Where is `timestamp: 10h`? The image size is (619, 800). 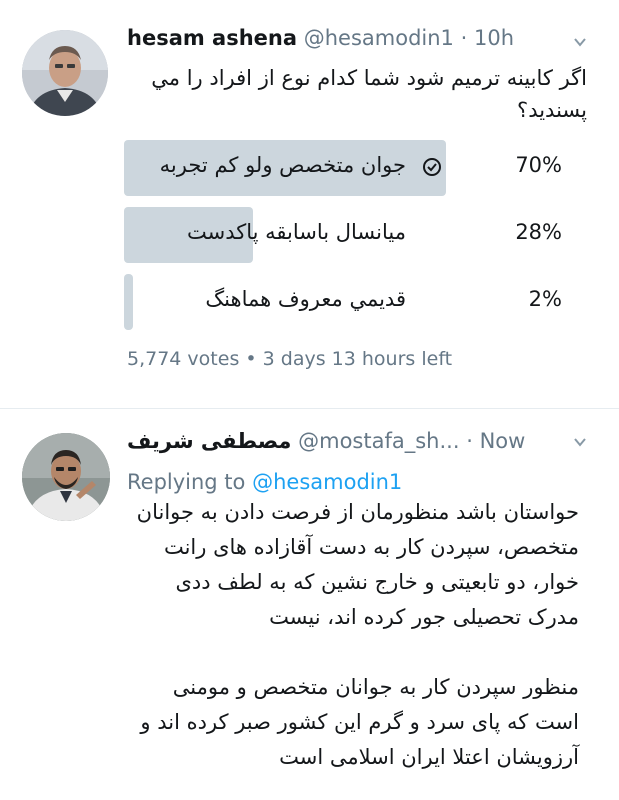
timestamp: 10h is located at coordinates (494, 38).